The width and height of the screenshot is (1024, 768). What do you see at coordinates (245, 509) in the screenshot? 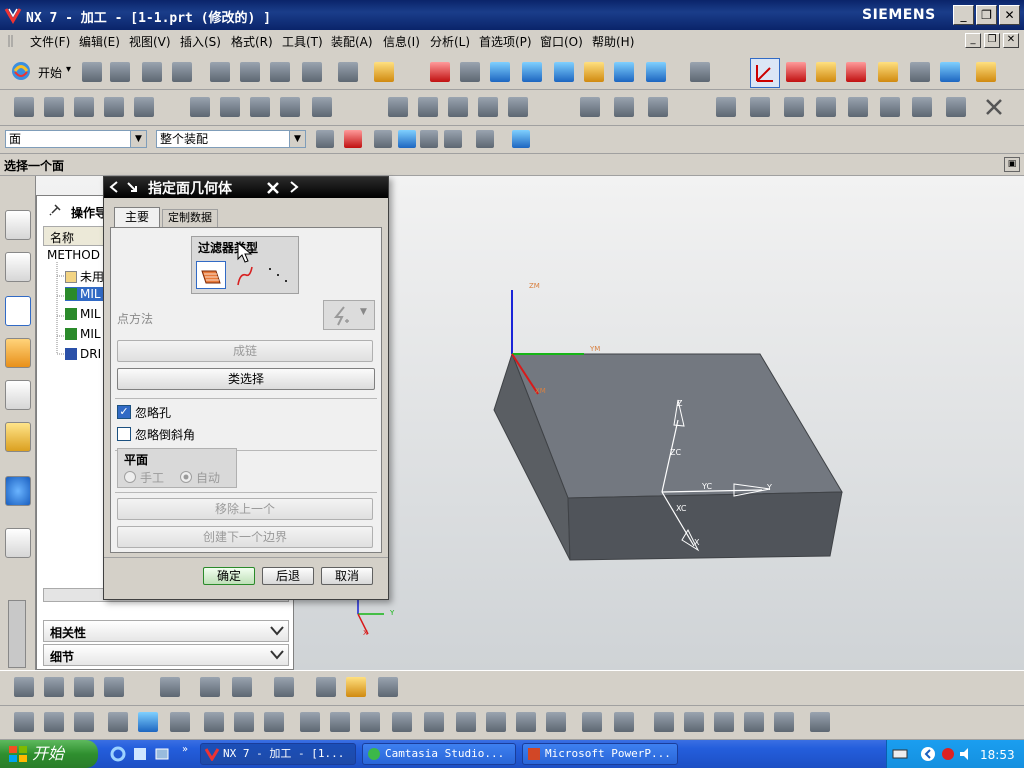
I see `remove-last-button: 移除上一个` at bounding box center [245, 509].